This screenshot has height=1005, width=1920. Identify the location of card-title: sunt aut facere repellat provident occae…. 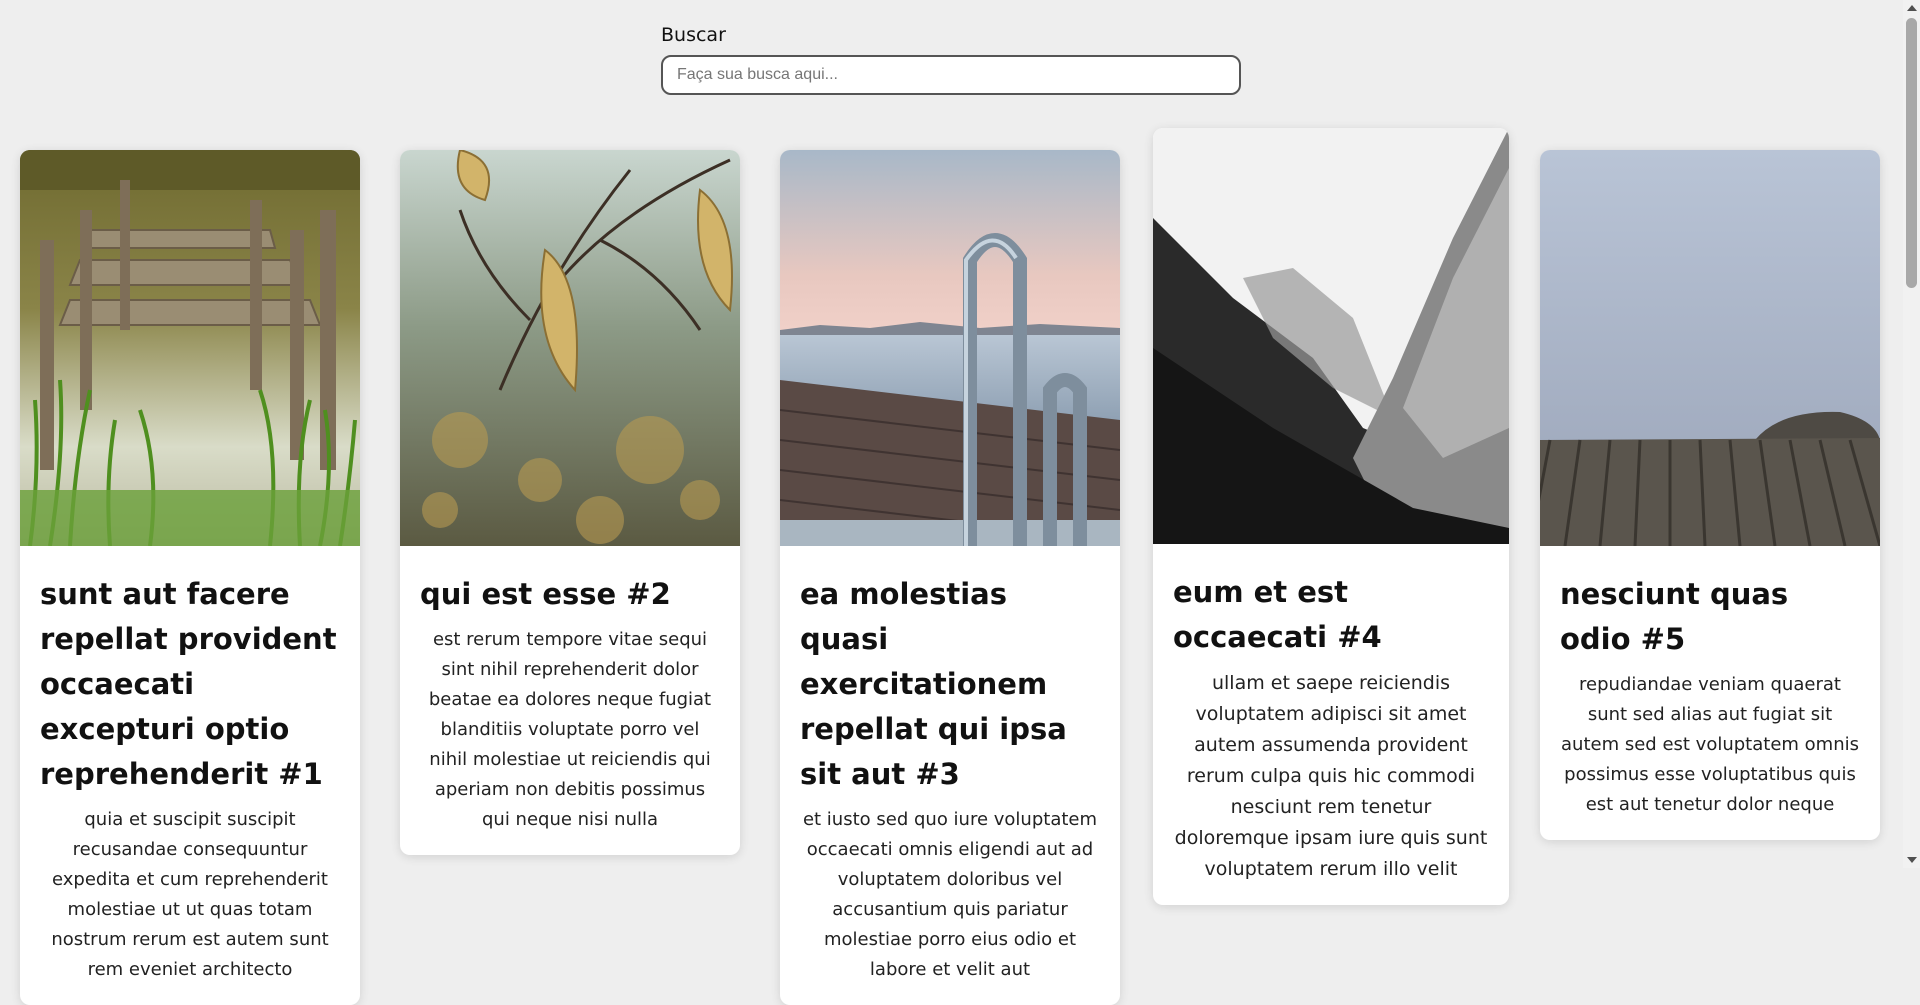
(188, 684).